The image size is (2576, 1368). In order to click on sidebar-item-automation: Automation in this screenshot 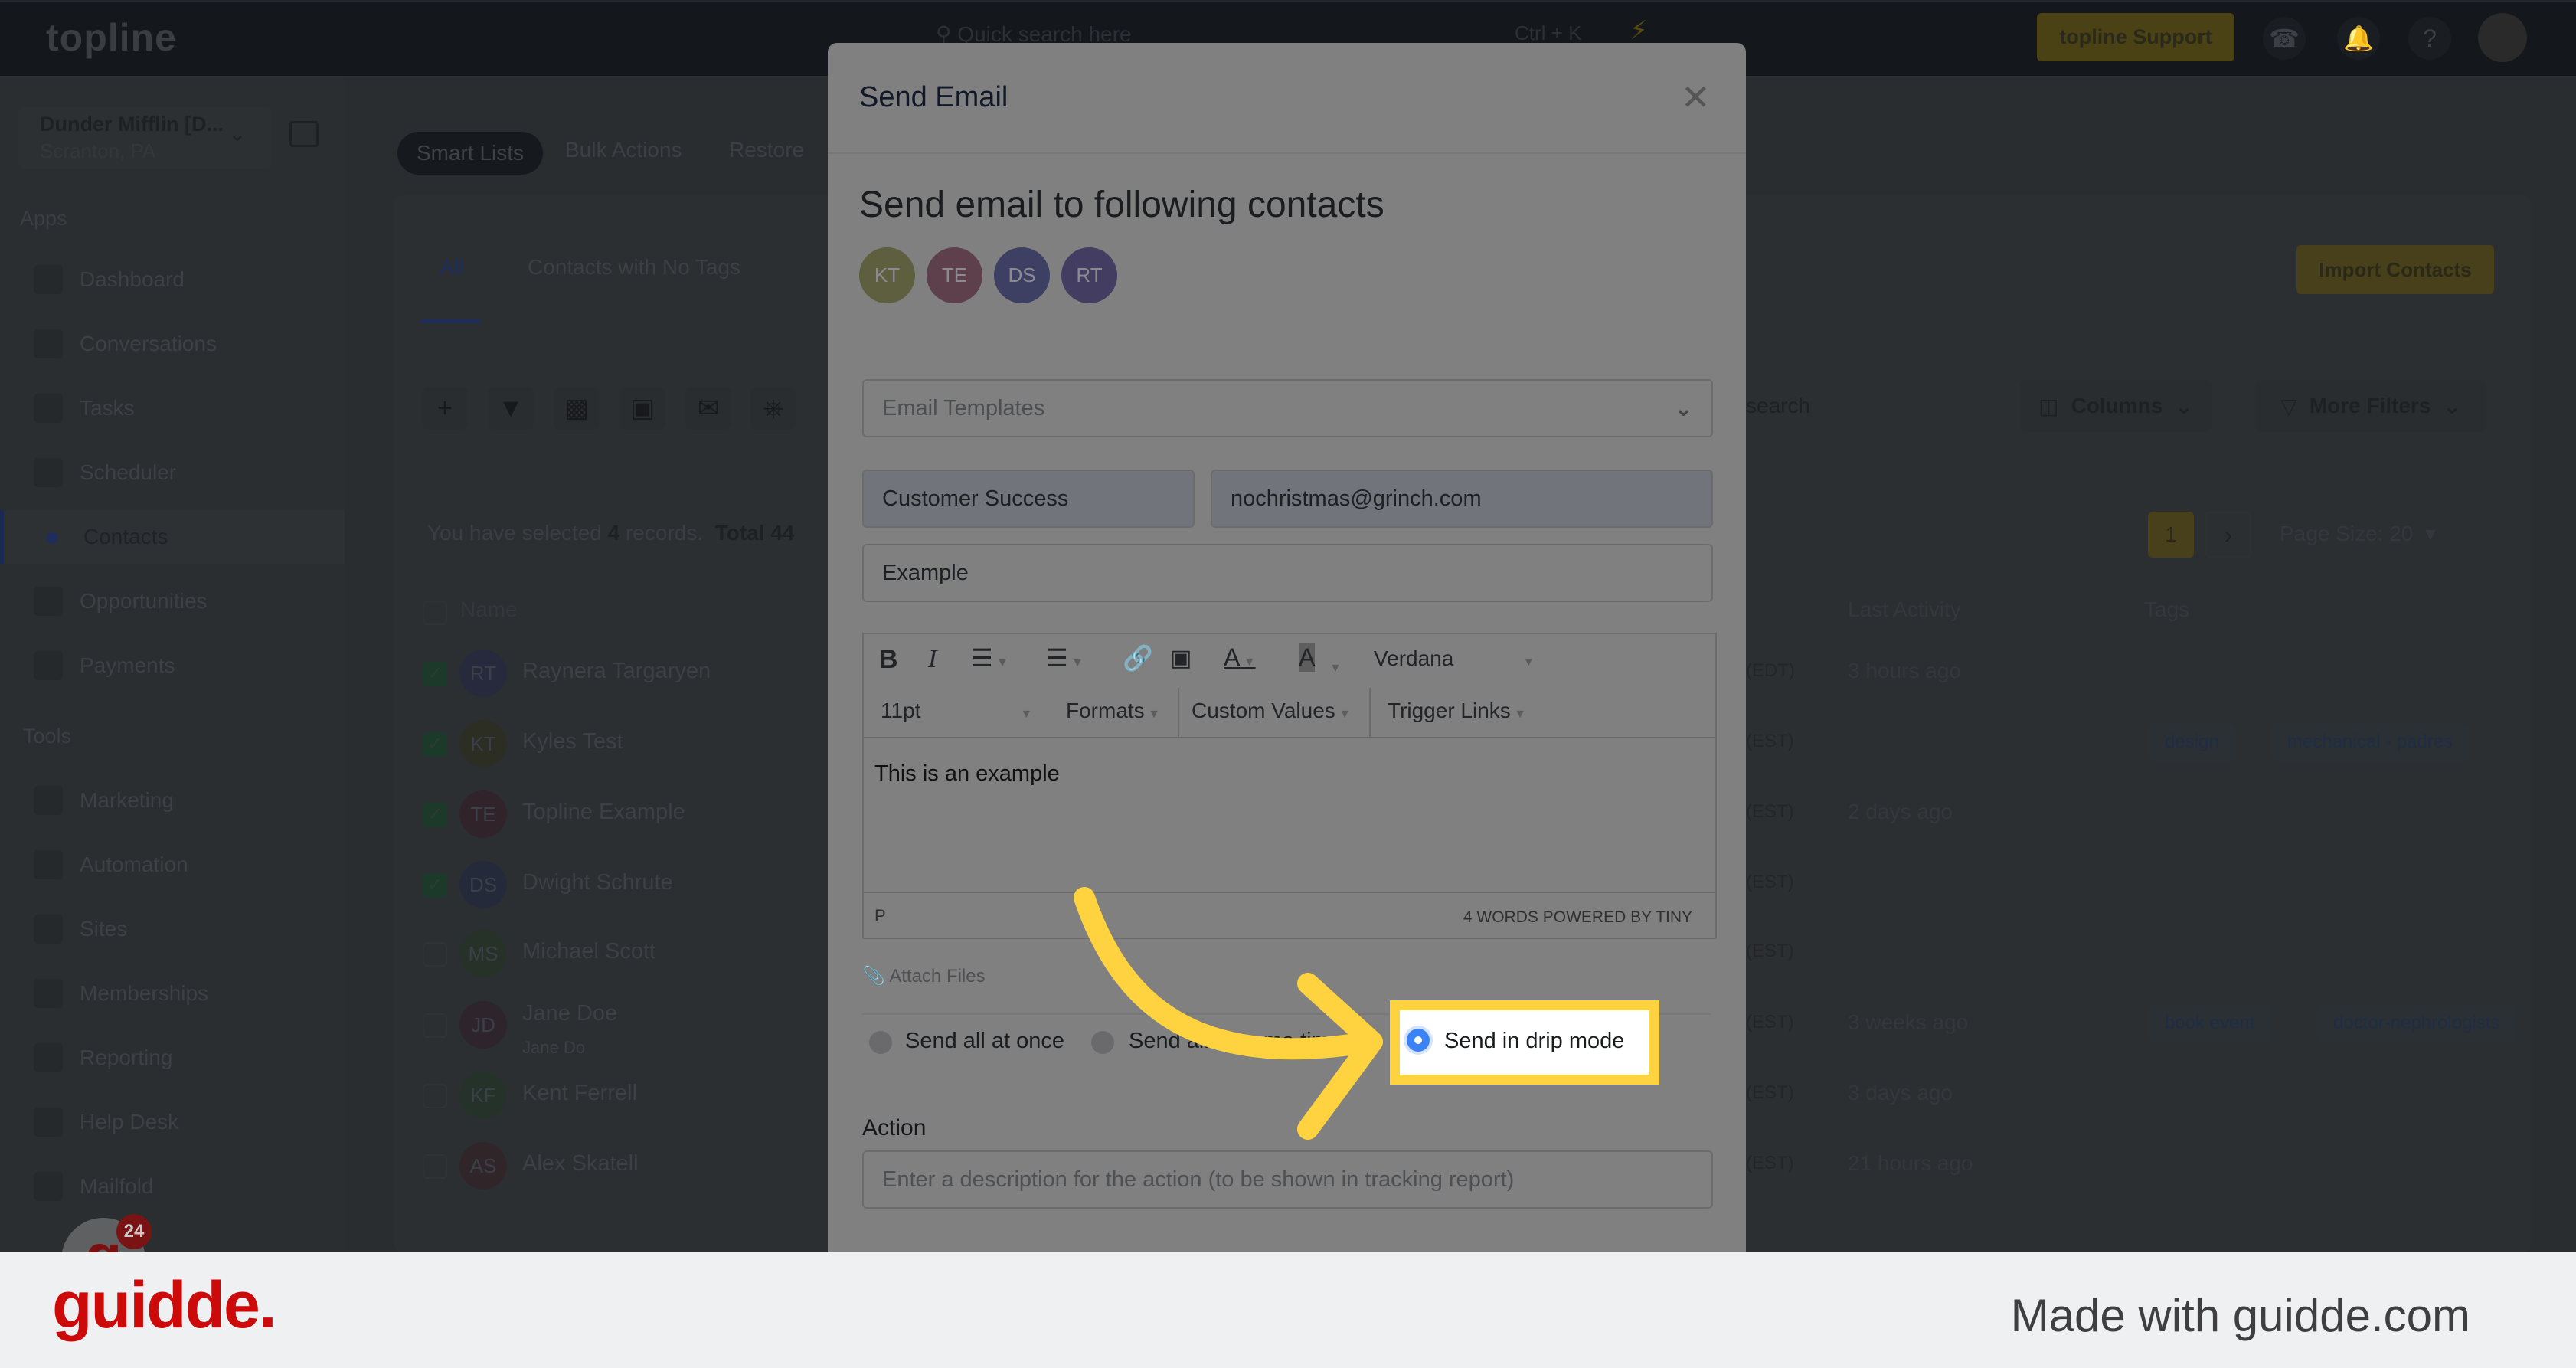, I will do `click(172, 865)`.